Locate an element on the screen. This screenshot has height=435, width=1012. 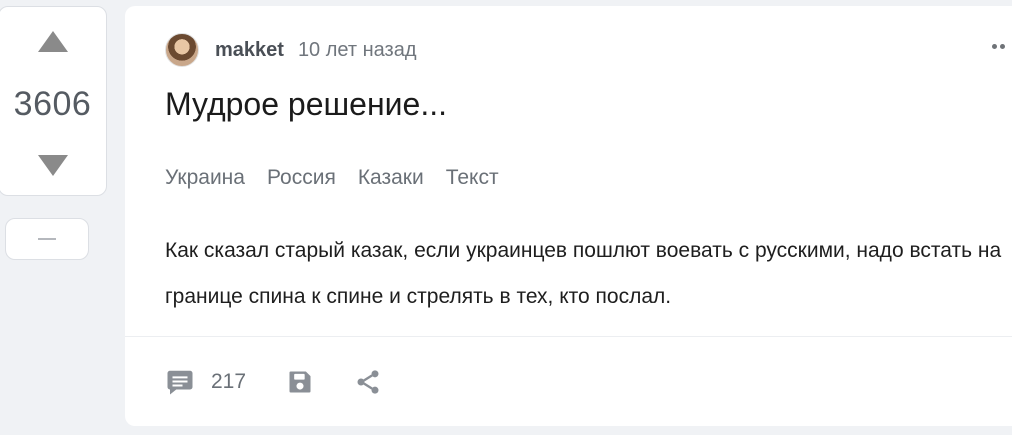
triangle-up-icon is located at coordinates (52, 41).